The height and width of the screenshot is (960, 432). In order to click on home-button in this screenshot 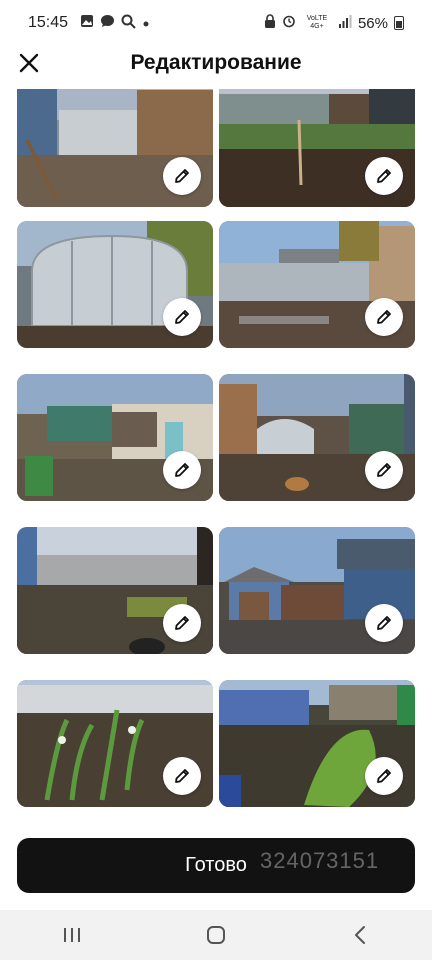, I will do `click(216, 935)`.